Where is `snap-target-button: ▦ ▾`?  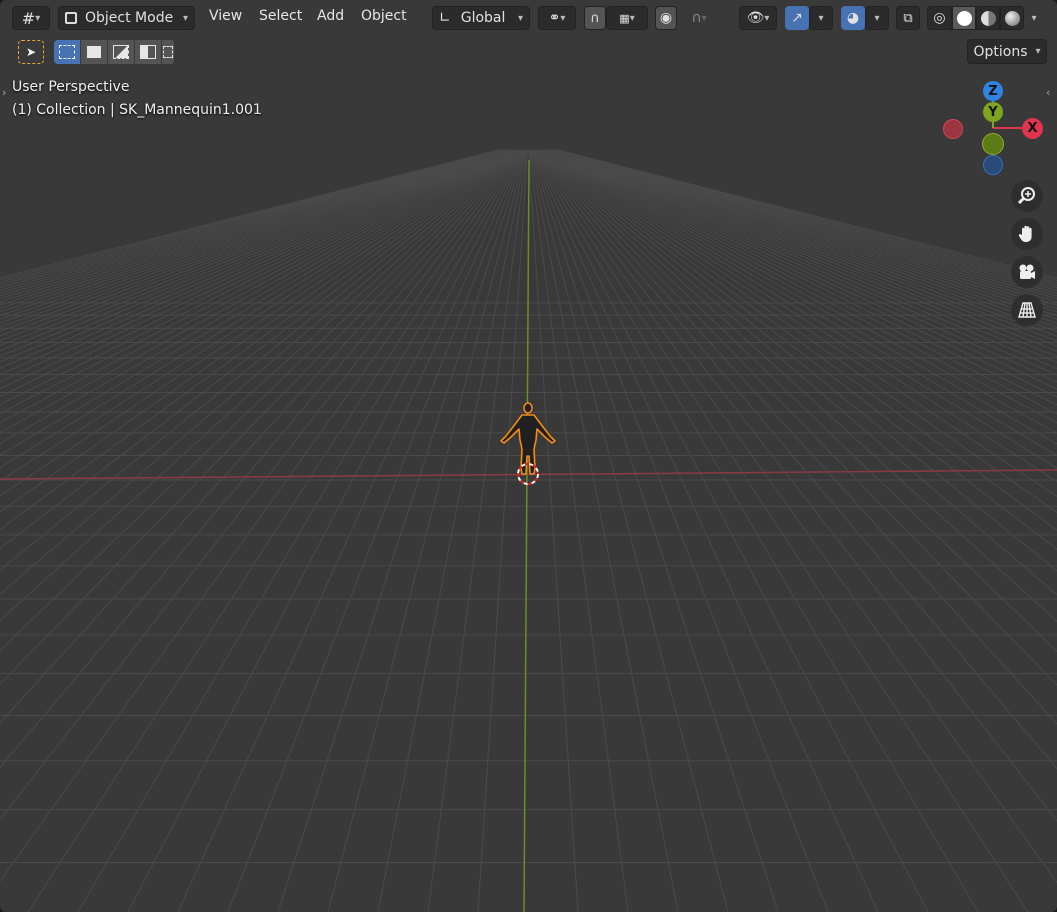
snap-target-button: ▦ ▾ is located at coordinates (627, 18).